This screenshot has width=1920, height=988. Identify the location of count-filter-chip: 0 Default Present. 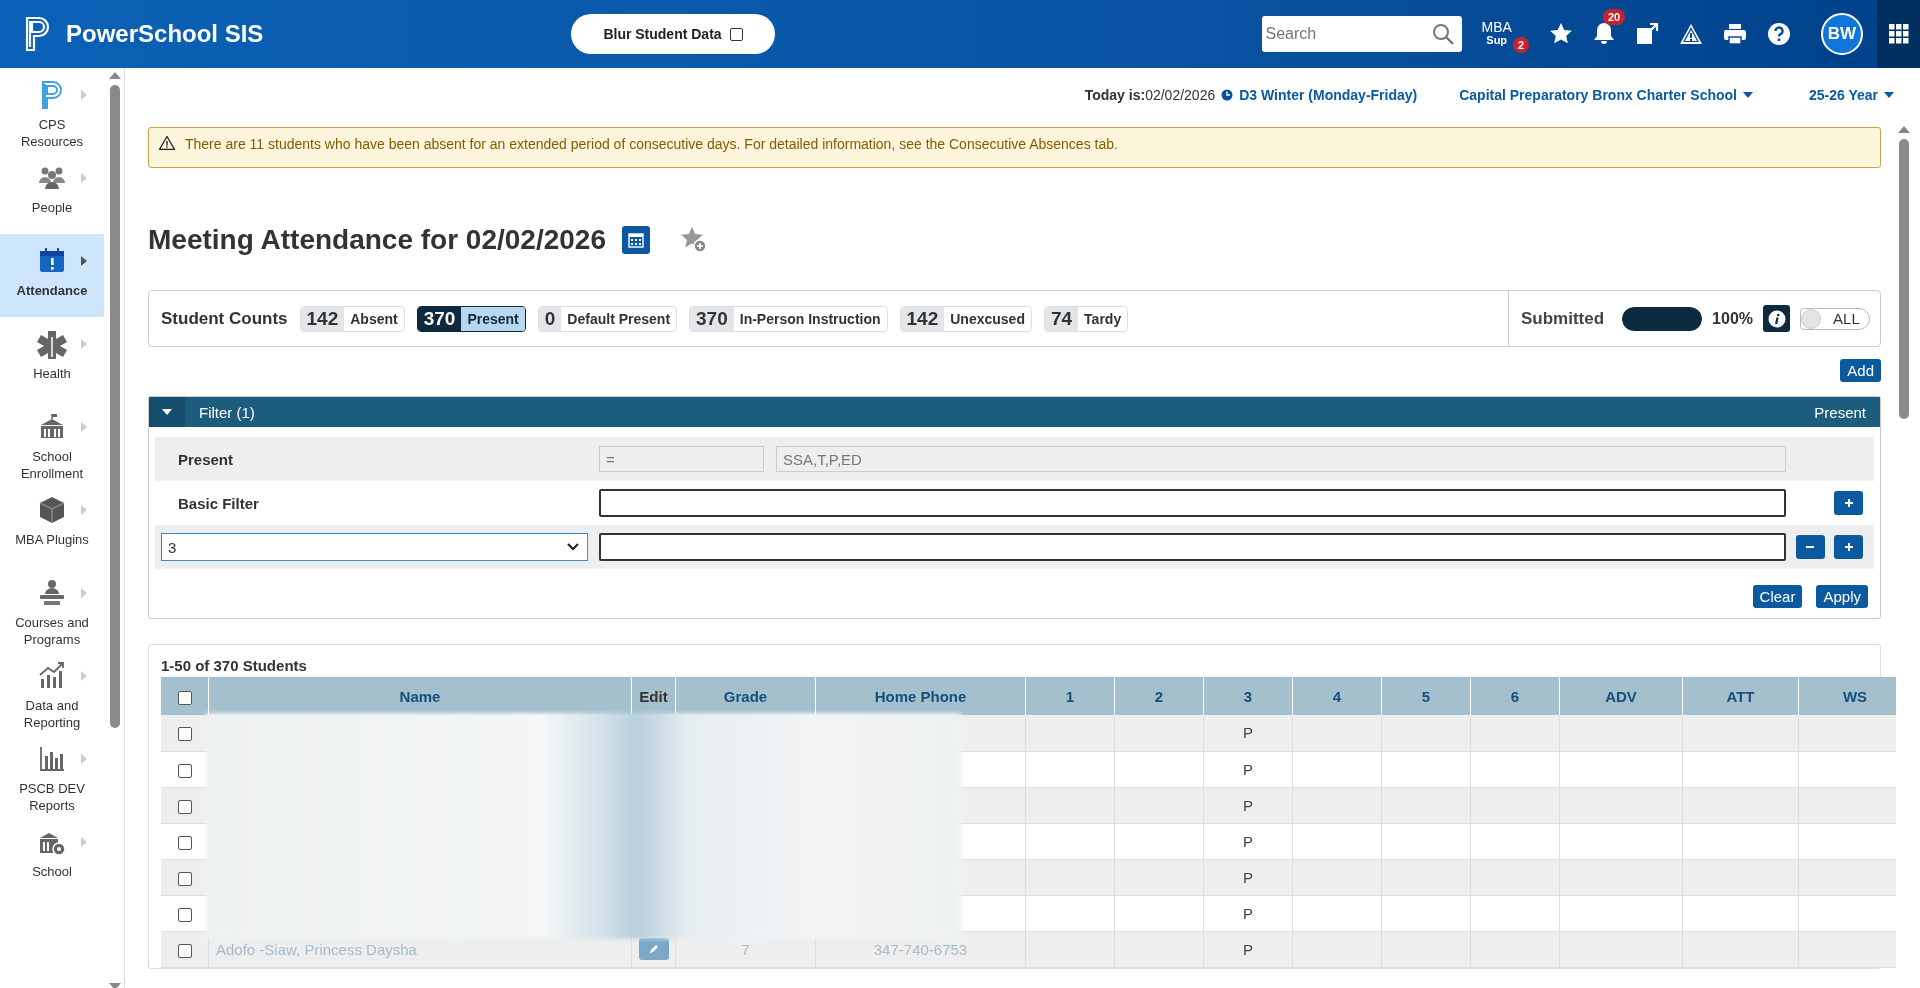
(607, 318).